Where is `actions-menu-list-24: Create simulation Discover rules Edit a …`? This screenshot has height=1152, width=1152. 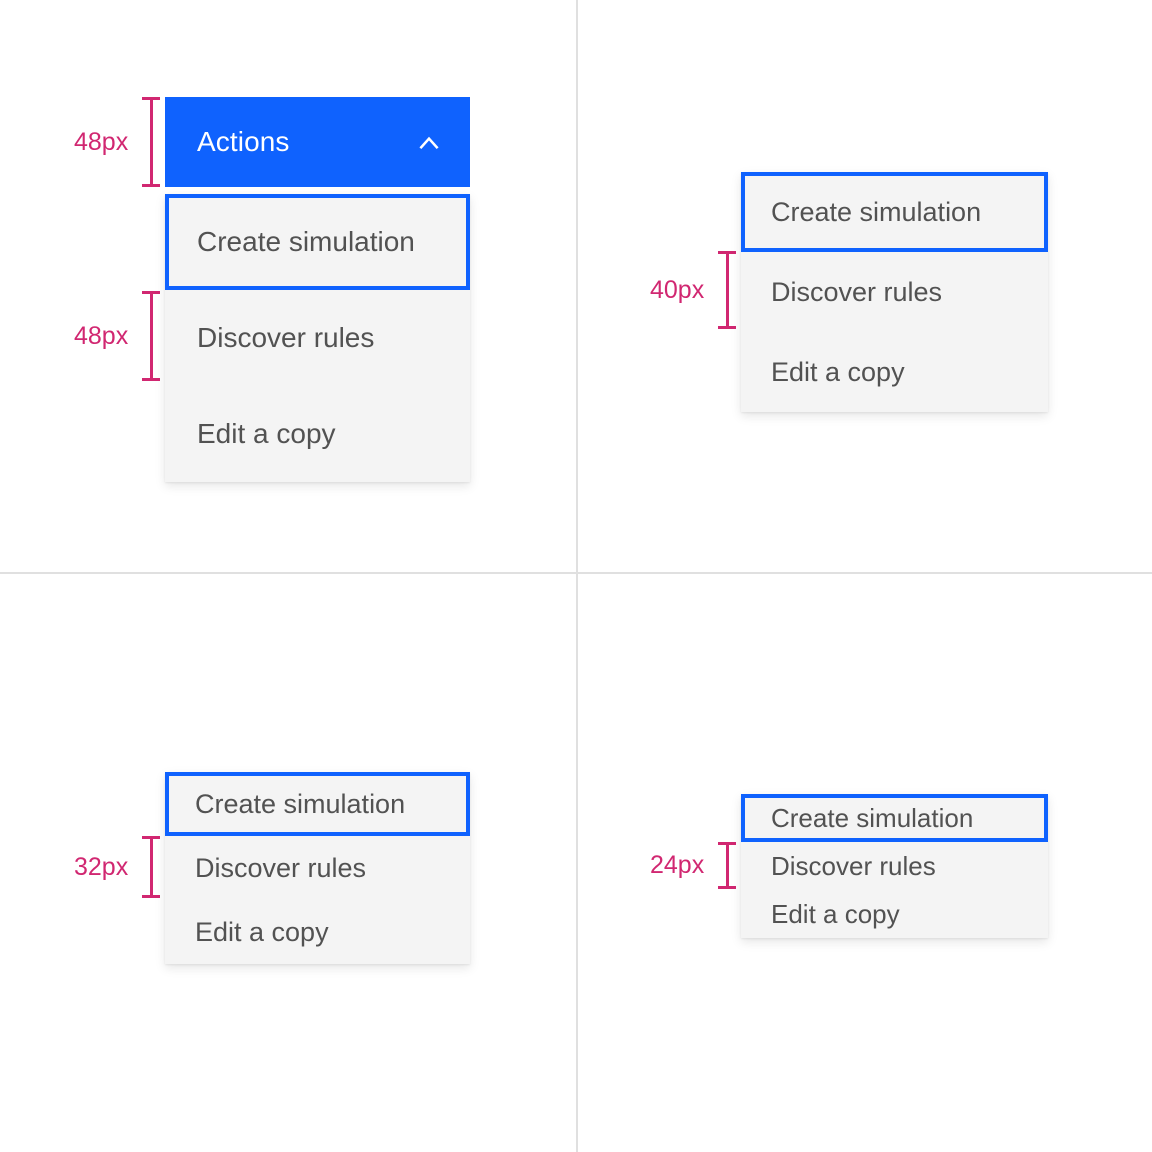 actions-menu-list-24: Create simulation Discover rules Edit a … is located at coordinates (894, 866).